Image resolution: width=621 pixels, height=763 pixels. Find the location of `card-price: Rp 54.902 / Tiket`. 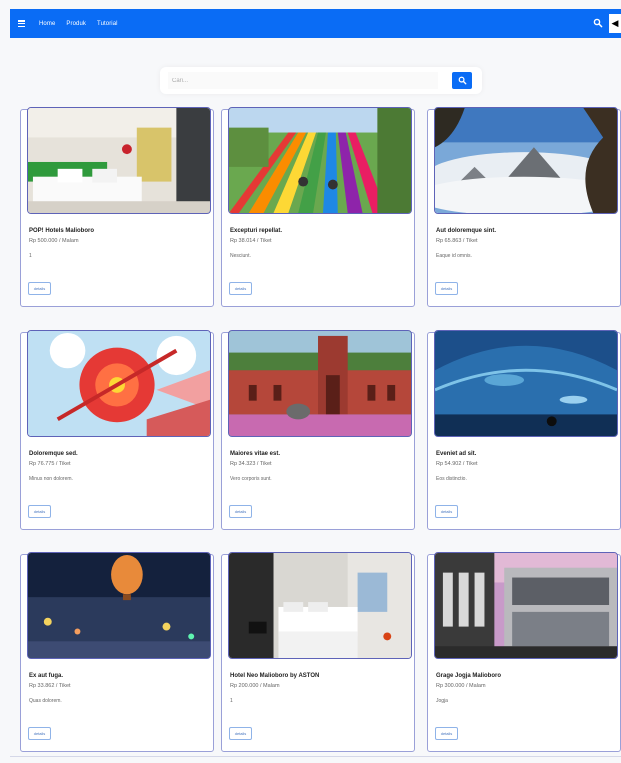

card-price: Rp 54.902 / Tiket is located at coordinates (457, 464).